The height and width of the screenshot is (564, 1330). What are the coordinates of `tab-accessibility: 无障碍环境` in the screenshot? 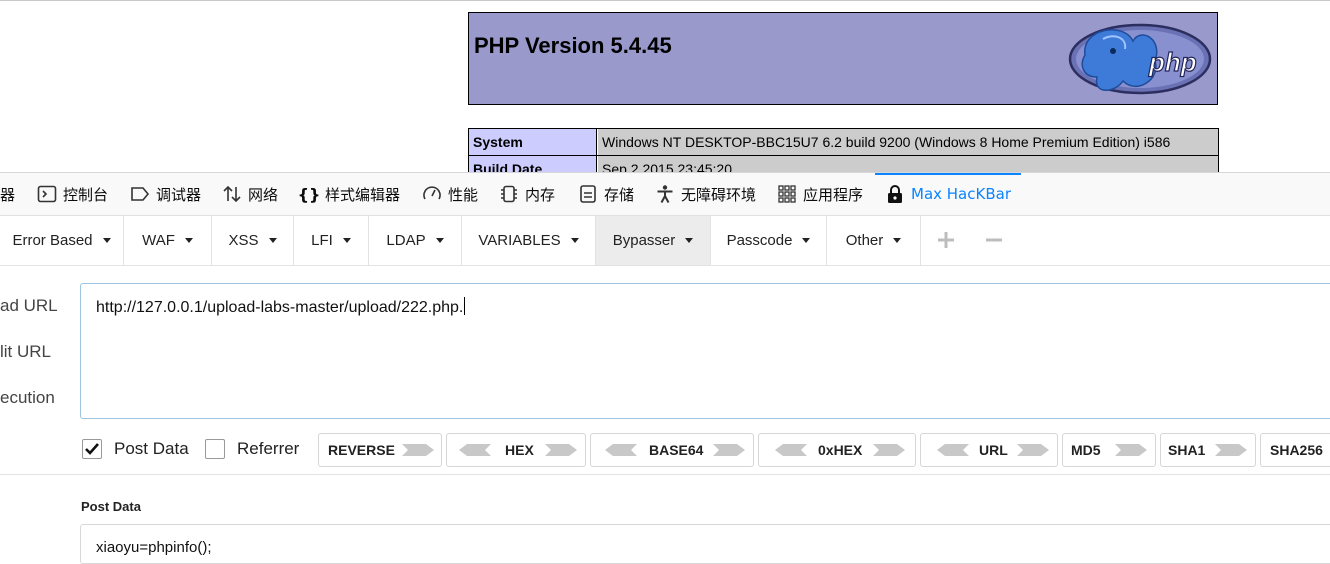 It's located at (705, 194).